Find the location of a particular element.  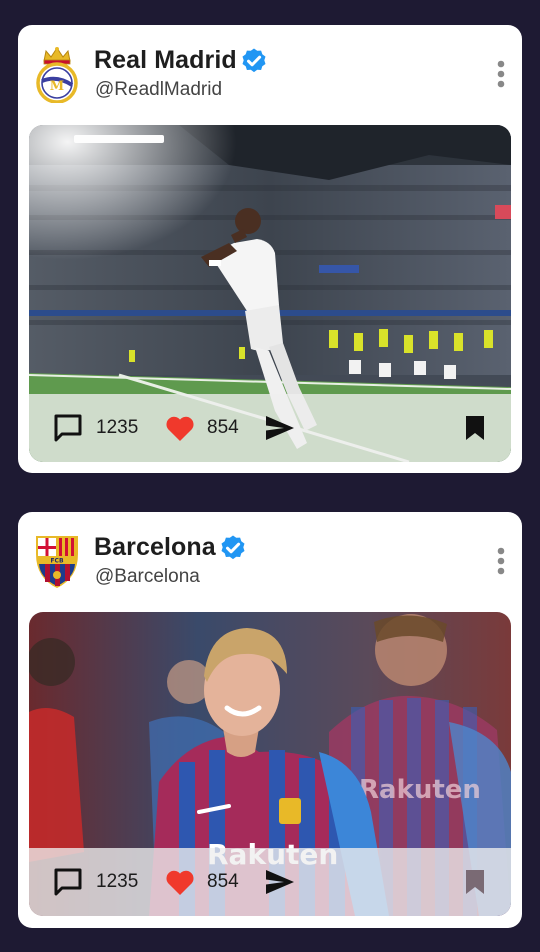

account-name-row: Barcelona is located at coordinates (170, 547).